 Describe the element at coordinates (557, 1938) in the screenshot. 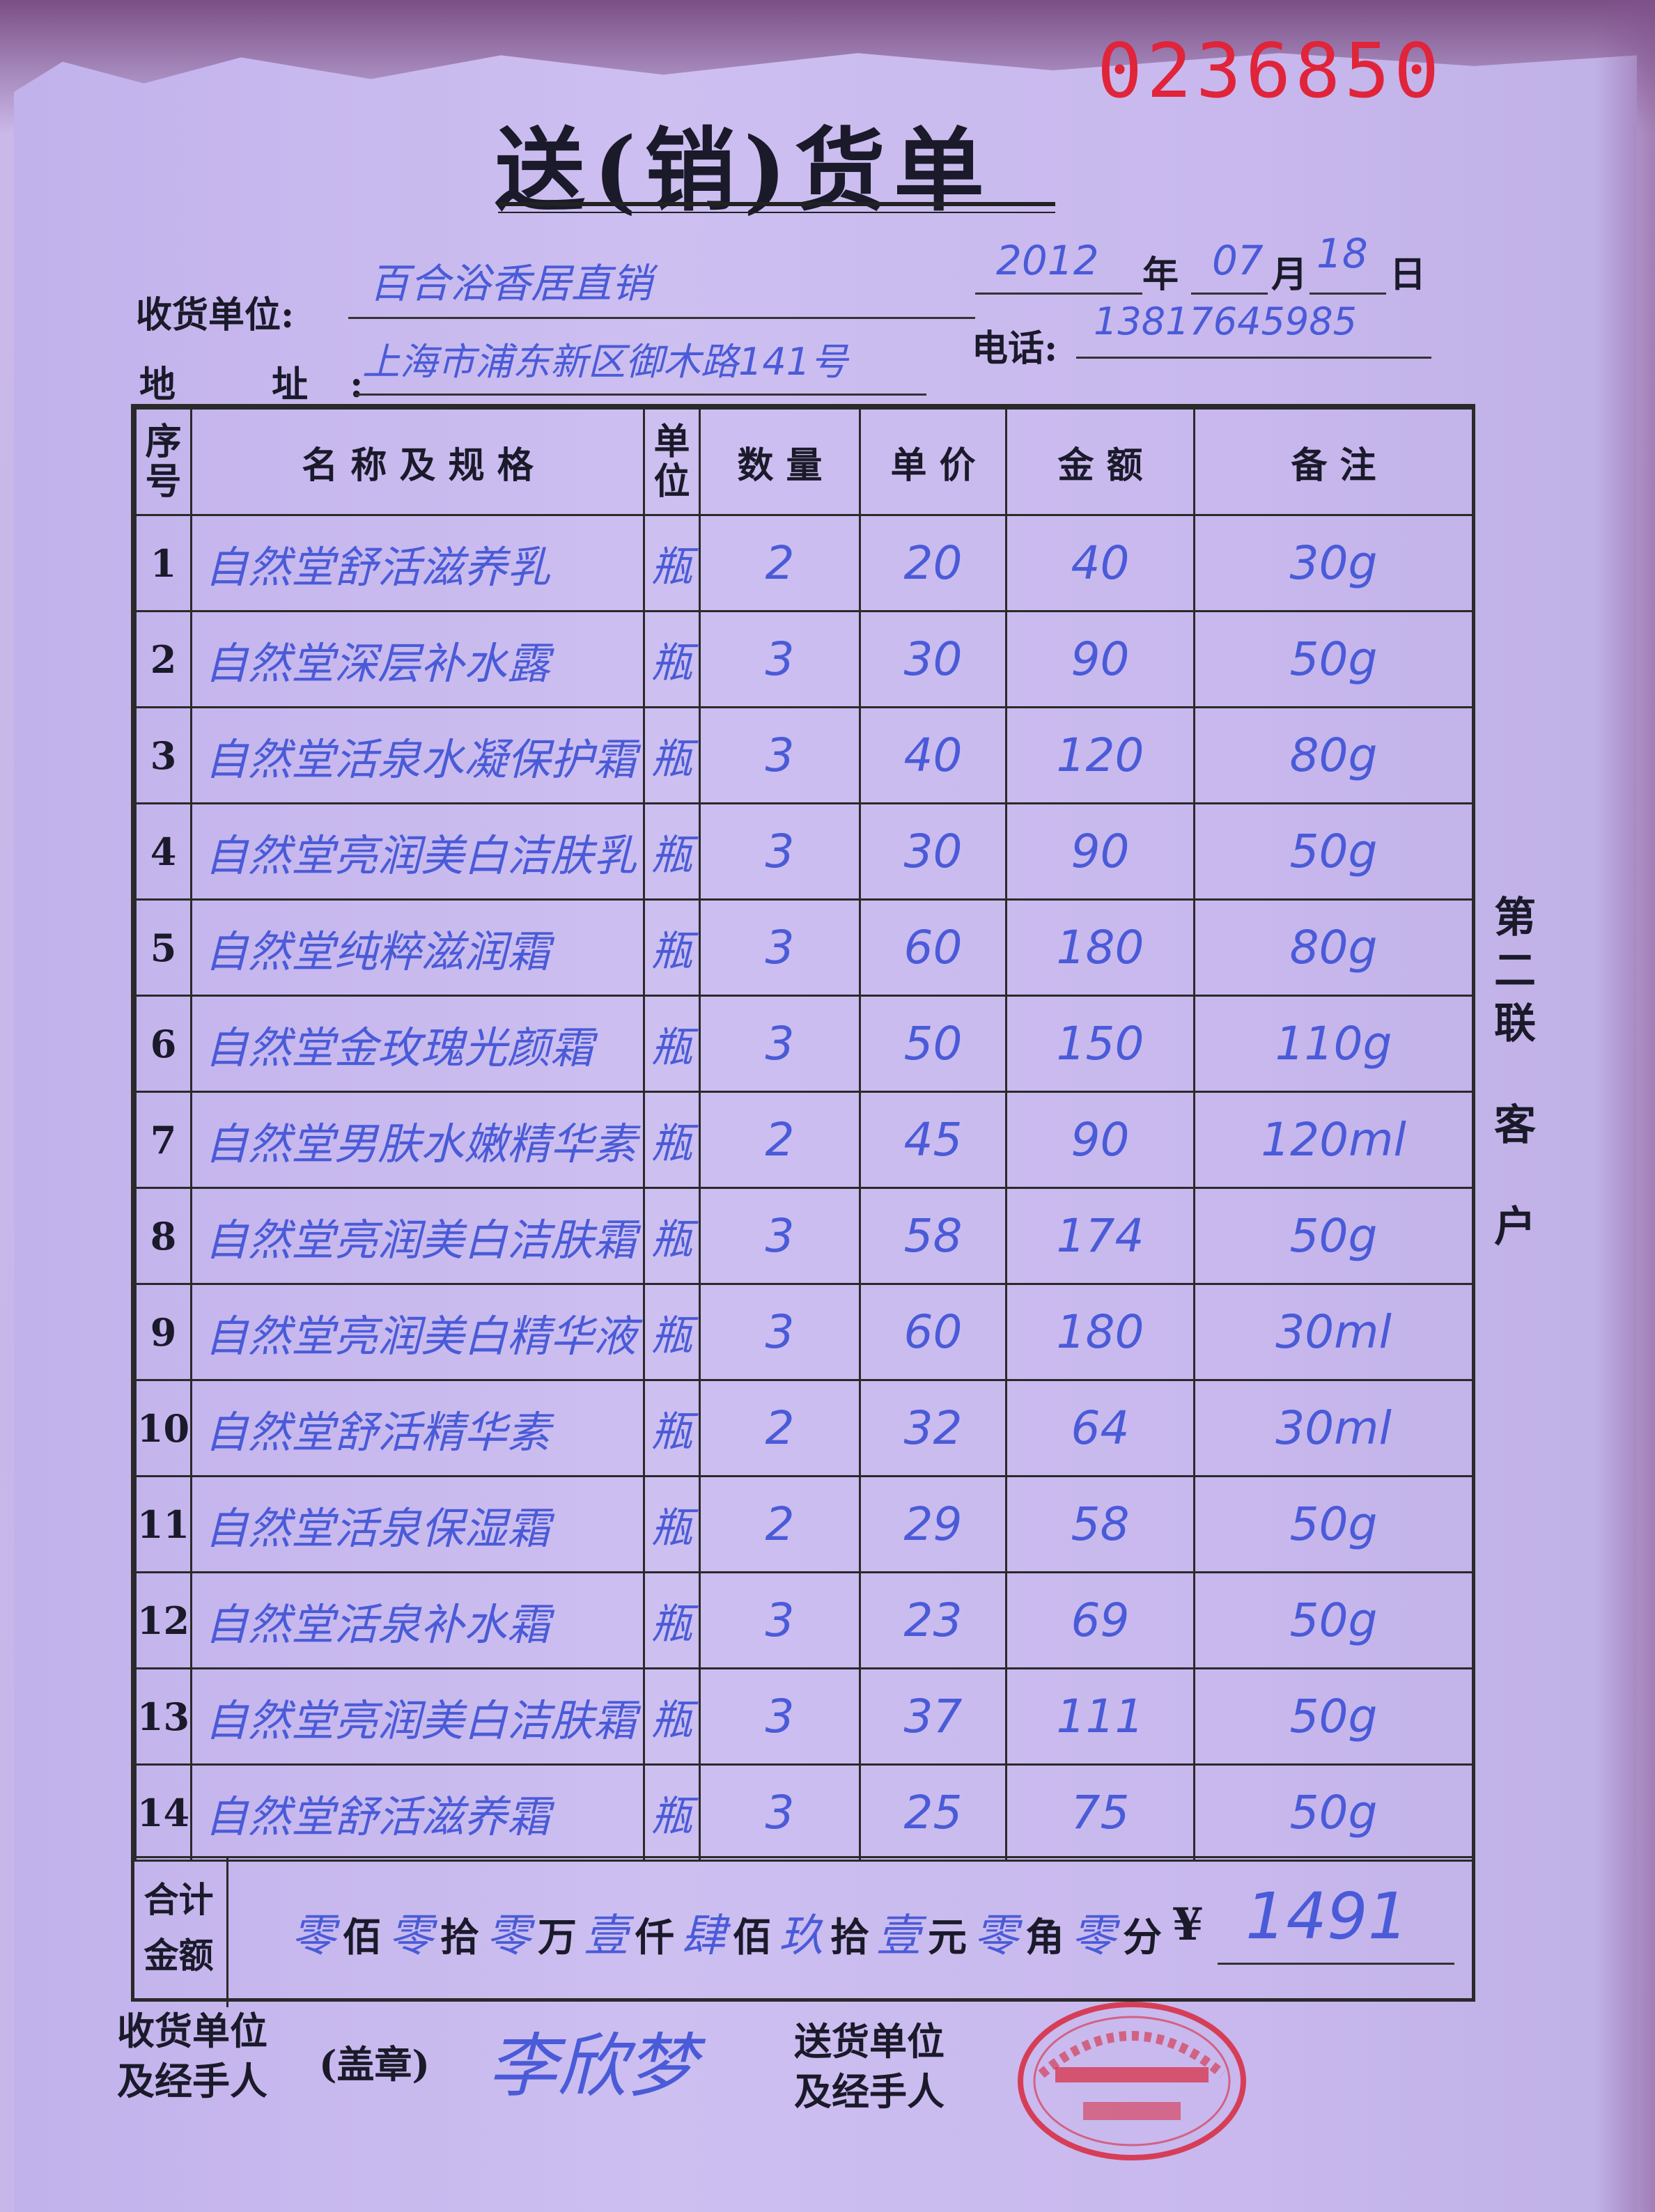

I see `capital-unit: 万` at that location.